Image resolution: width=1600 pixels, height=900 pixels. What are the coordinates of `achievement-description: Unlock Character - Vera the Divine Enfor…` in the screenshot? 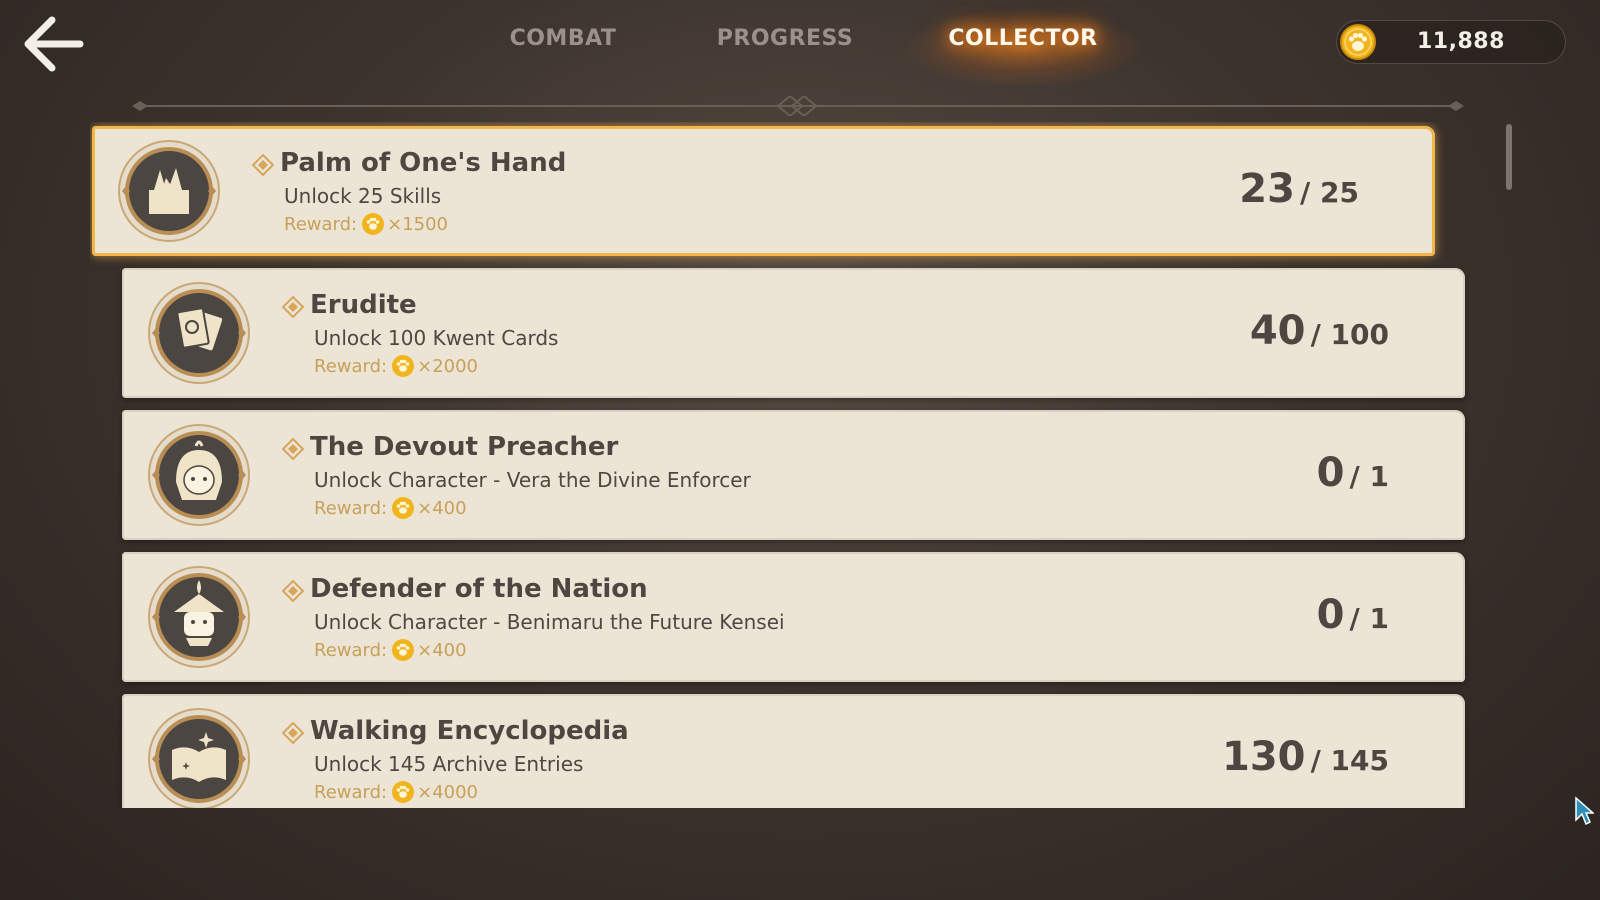 It's located at (532, 480).